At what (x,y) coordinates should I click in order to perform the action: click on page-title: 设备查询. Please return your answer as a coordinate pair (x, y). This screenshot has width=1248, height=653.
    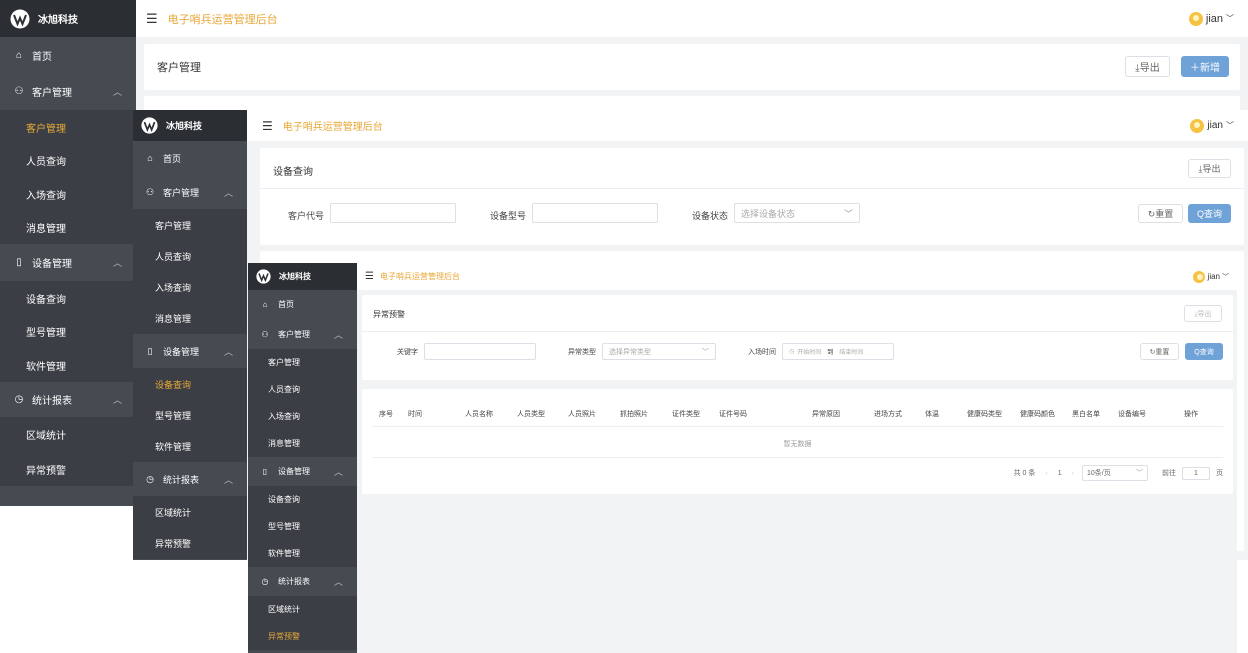
    Looking at the image, I should click on (293, 172).